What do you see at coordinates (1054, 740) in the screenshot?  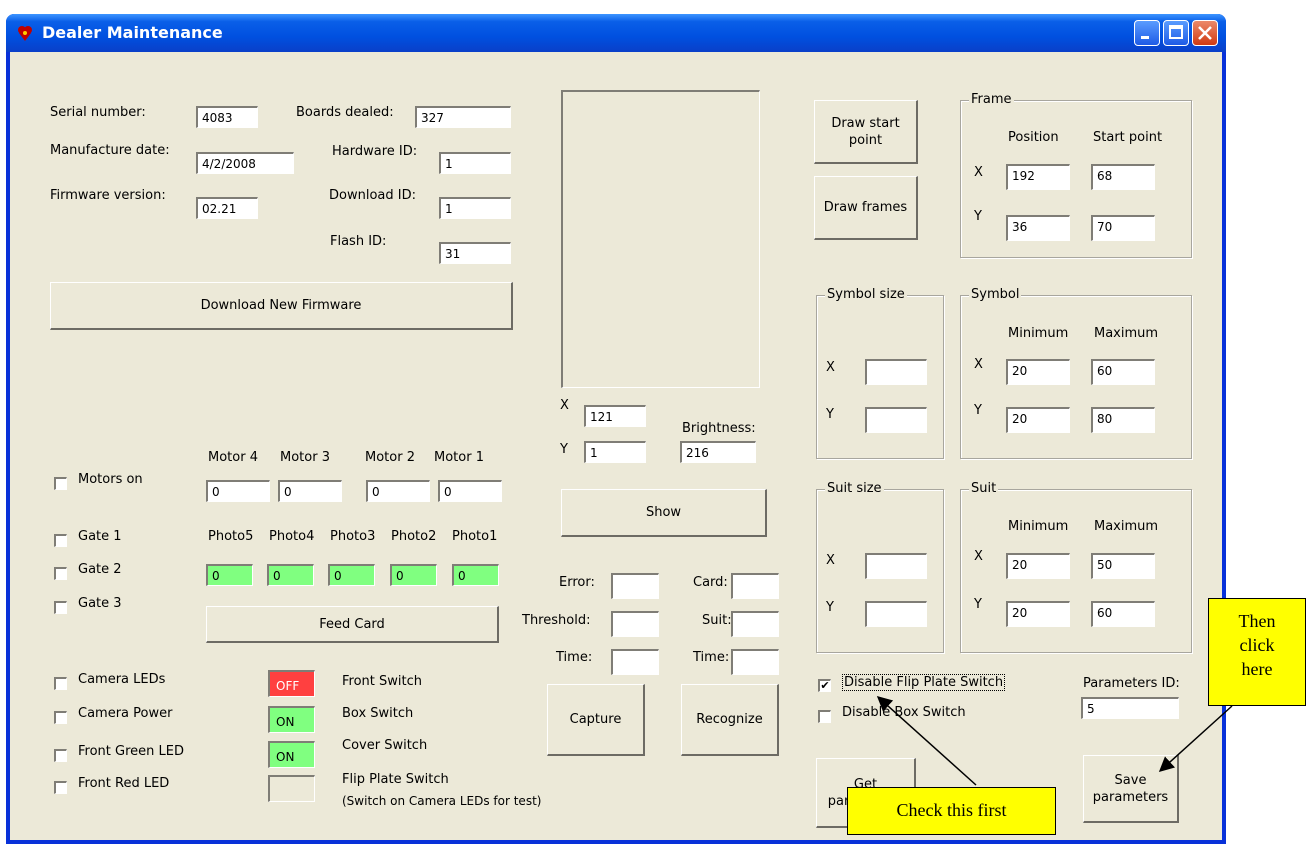 I see `annotation-arrows` at bounding box center [1054, 740].